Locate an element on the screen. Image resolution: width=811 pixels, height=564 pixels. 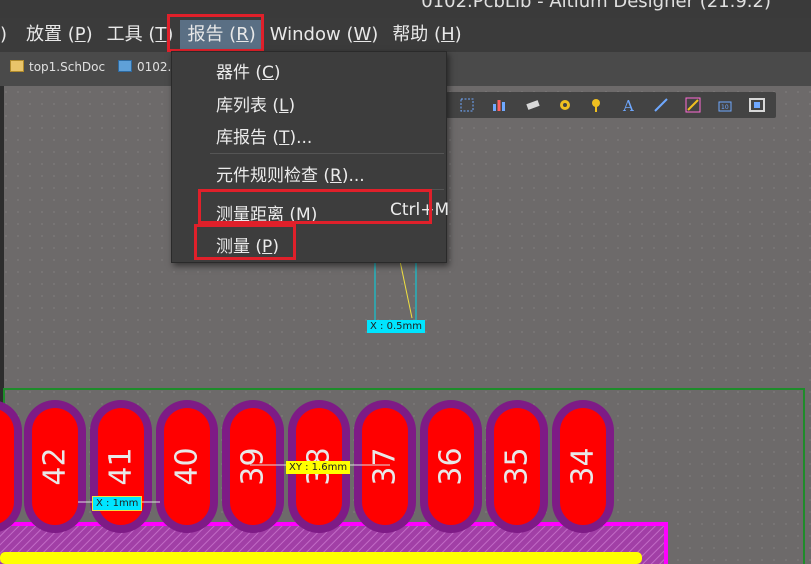
pad: 34 is located at coordinates (583, 466).